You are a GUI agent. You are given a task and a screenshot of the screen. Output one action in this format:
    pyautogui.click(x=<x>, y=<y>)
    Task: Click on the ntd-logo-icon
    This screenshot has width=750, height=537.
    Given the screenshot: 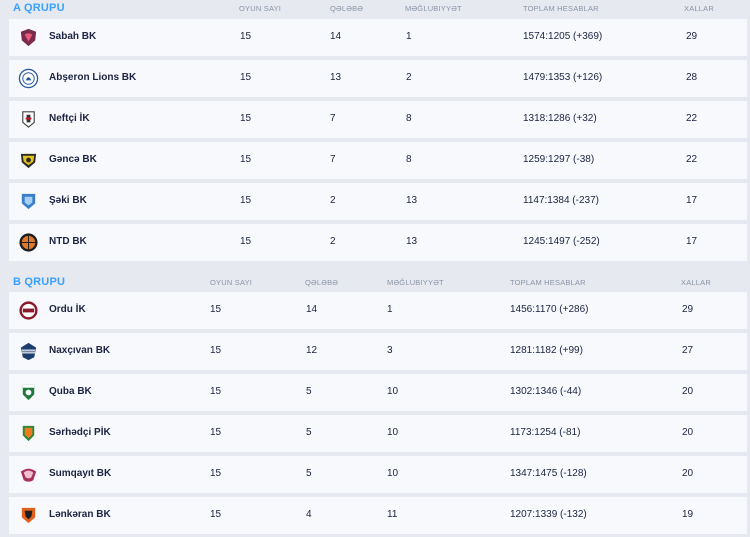 What is the action you would take?
    pyautogui.click(x=28, y=242)
    